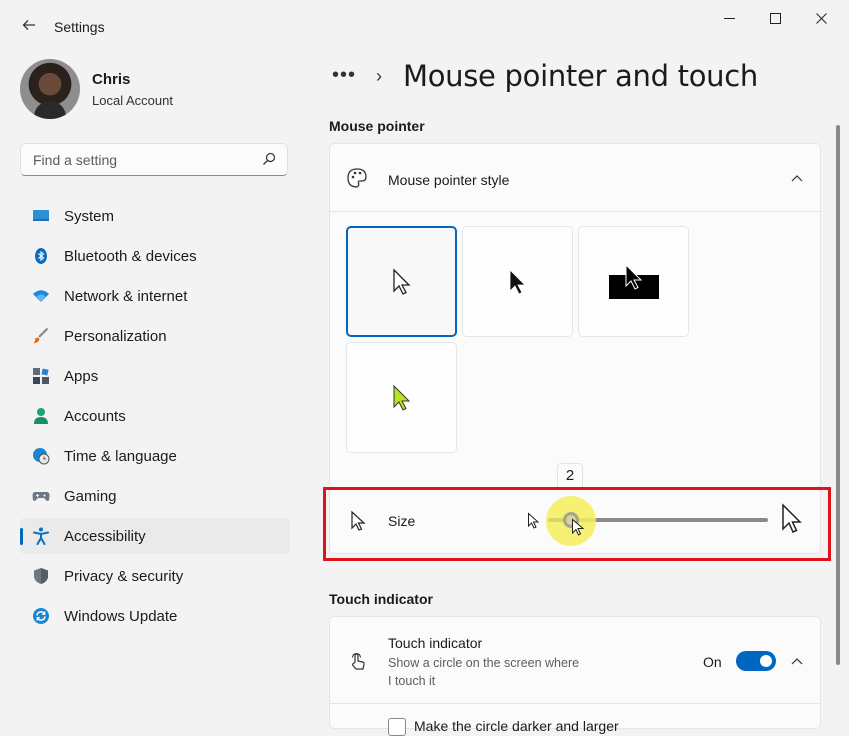  I want to click on sidebar-item-accounts: Accounts, so click(155, 416).